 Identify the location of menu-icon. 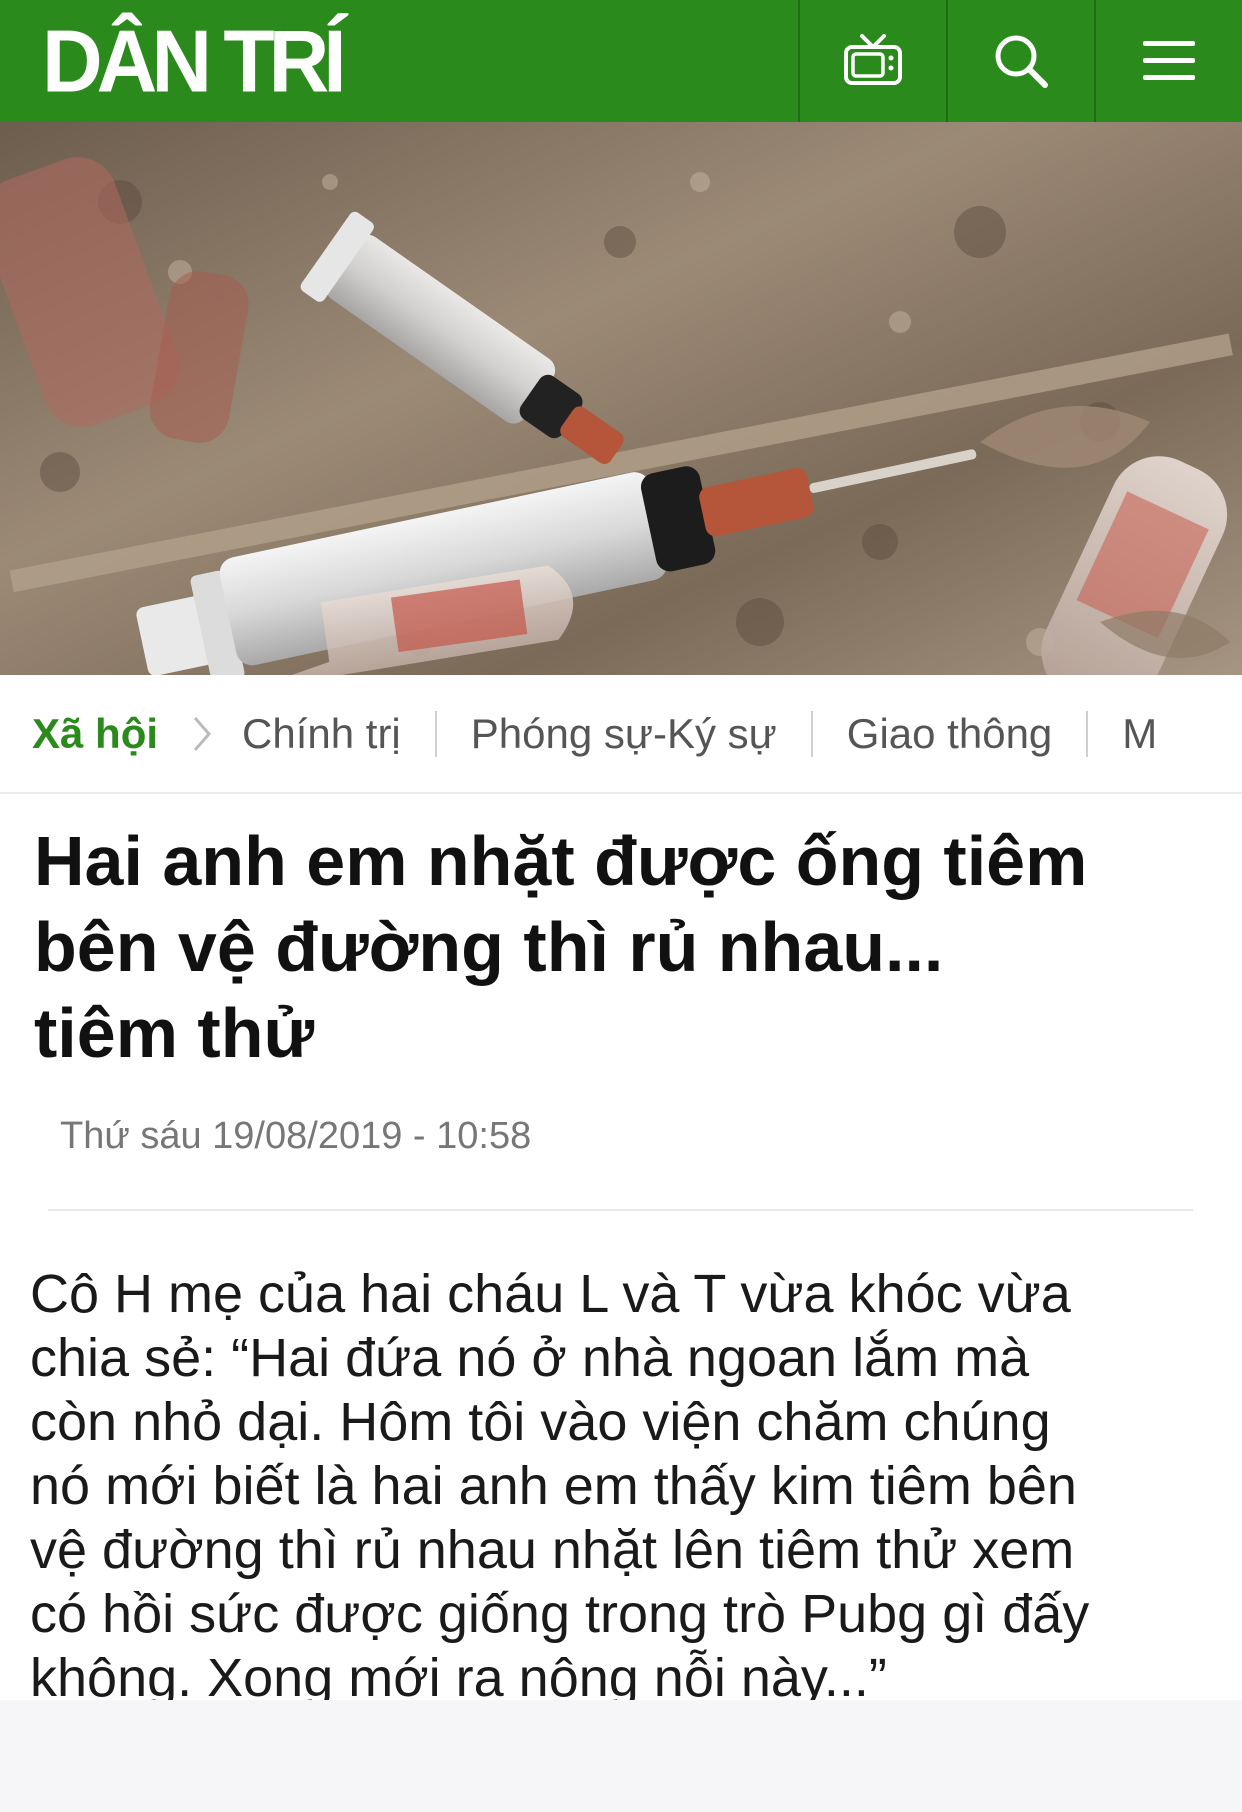
(1169, 60).